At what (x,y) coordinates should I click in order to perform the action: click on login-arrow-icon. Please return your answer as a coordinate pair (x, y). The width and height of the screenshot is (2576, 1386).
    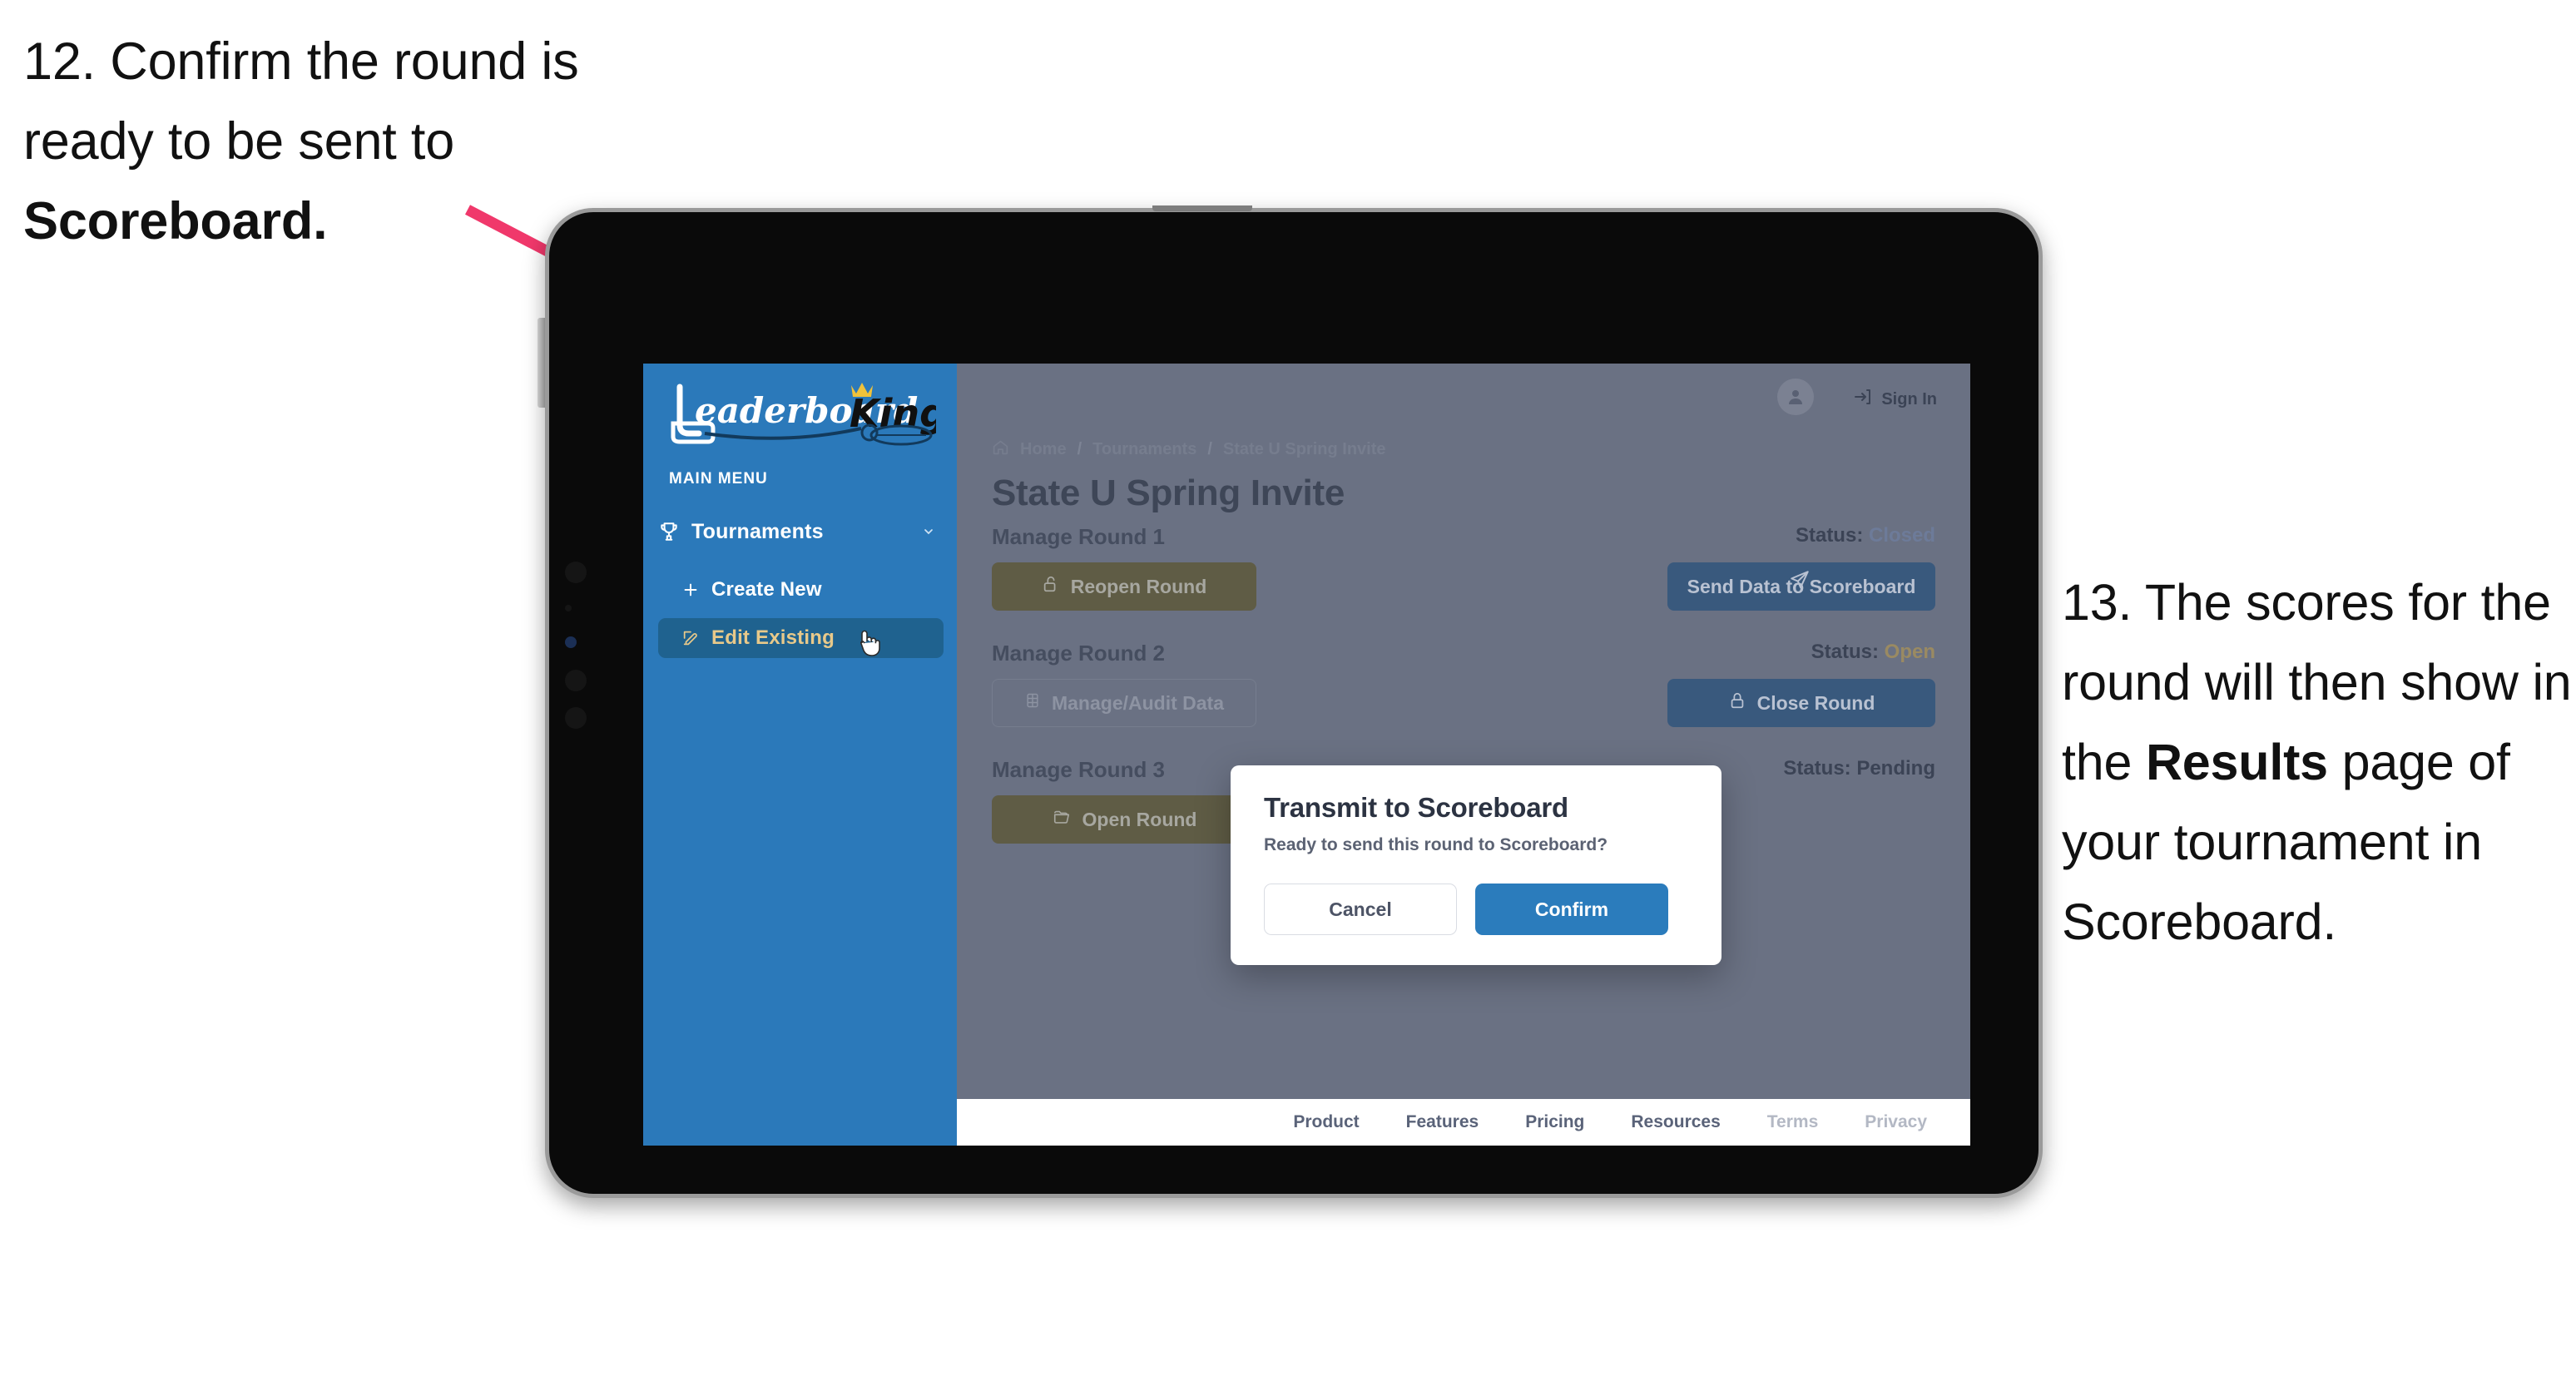
    Looking at the image, I should click on (1863, 399).